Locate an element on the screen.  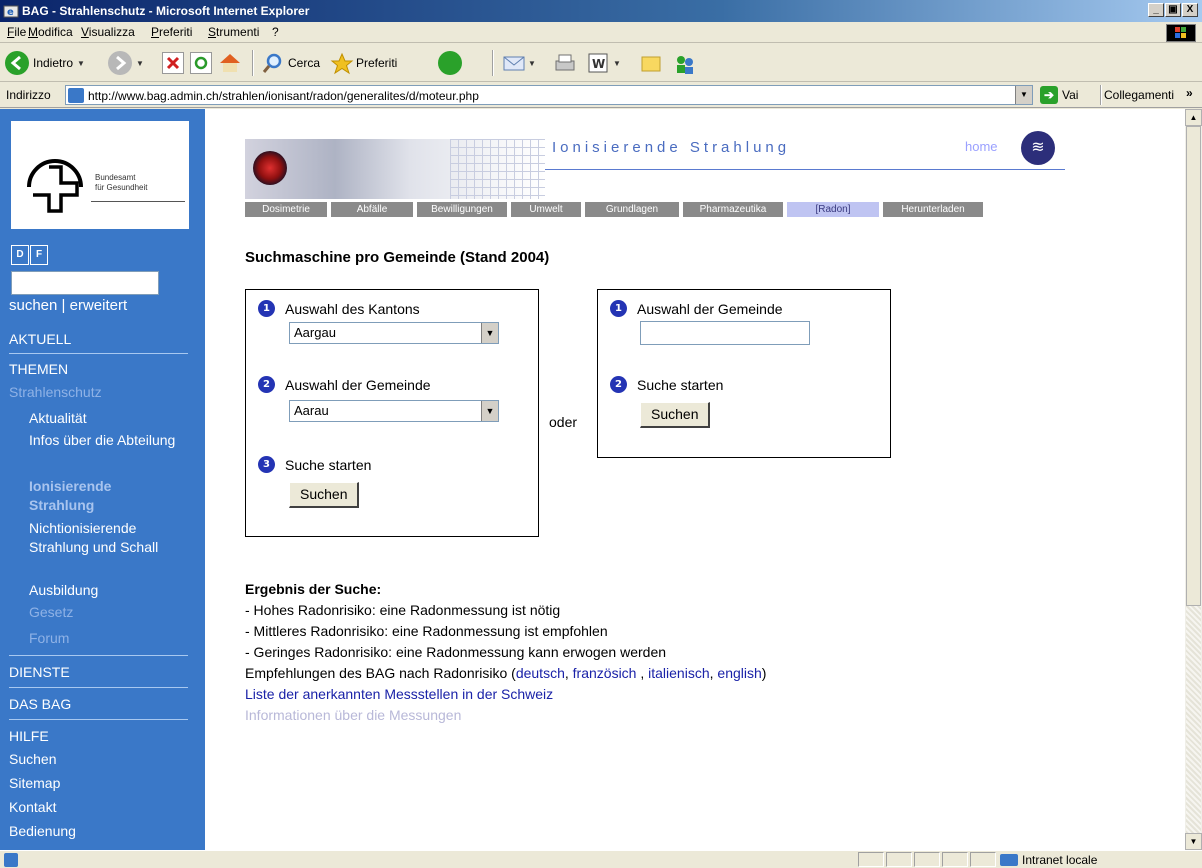
back-arrow-icon is located at coordinates (17, 63).